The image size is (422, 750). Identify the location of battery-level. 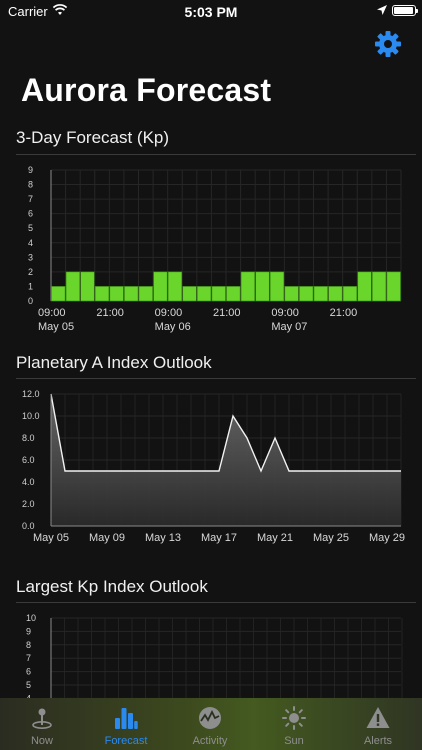
(403, 10).